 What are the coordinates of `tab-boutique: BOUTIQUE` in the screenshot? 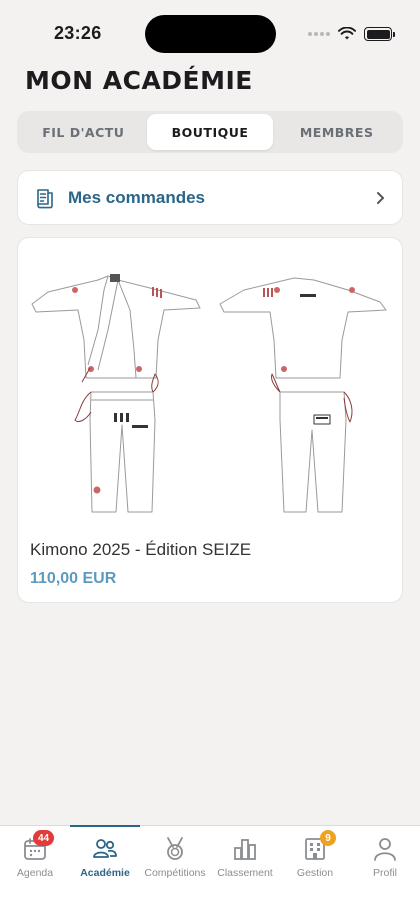 It's located at (210, 132).